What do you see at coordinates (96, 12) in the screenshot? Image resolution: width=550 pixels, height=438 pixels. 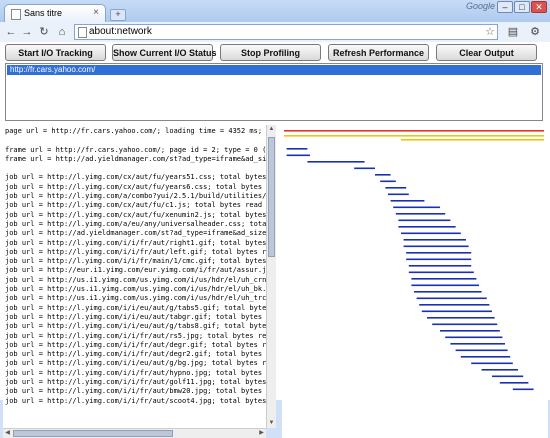 I see `tab-close-icon: ×` at bounding box center [96, 12].